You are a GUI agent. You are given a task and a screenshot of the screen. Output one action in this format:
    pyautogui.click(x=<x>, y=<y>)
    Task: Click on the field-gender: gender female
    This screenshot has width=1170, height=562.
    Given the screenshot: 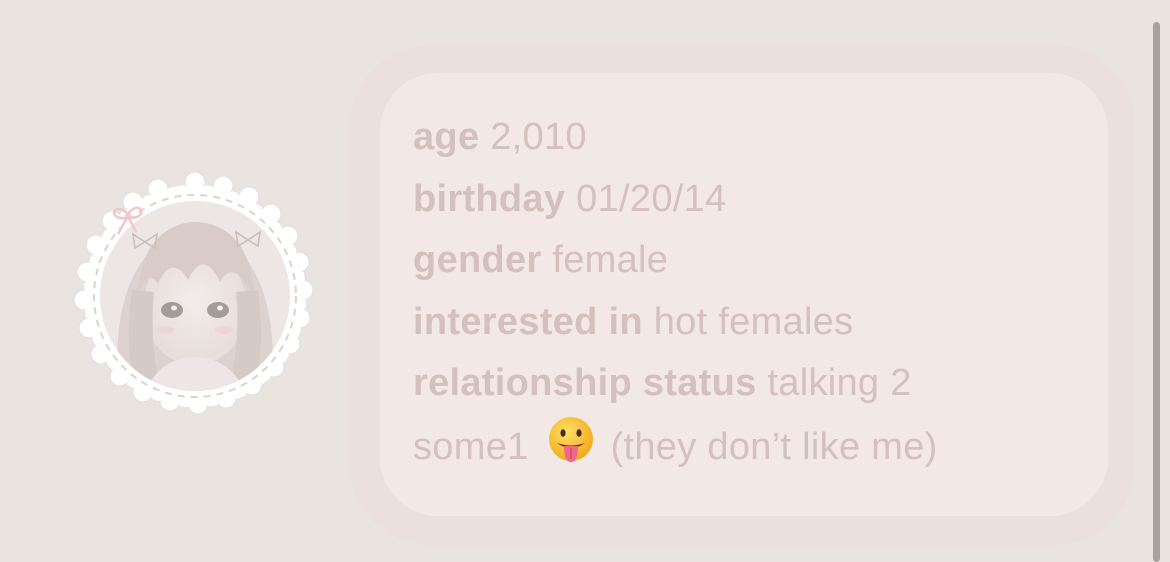 What is the action you would take?
    pyautogui.click(x=753, y=261)
    